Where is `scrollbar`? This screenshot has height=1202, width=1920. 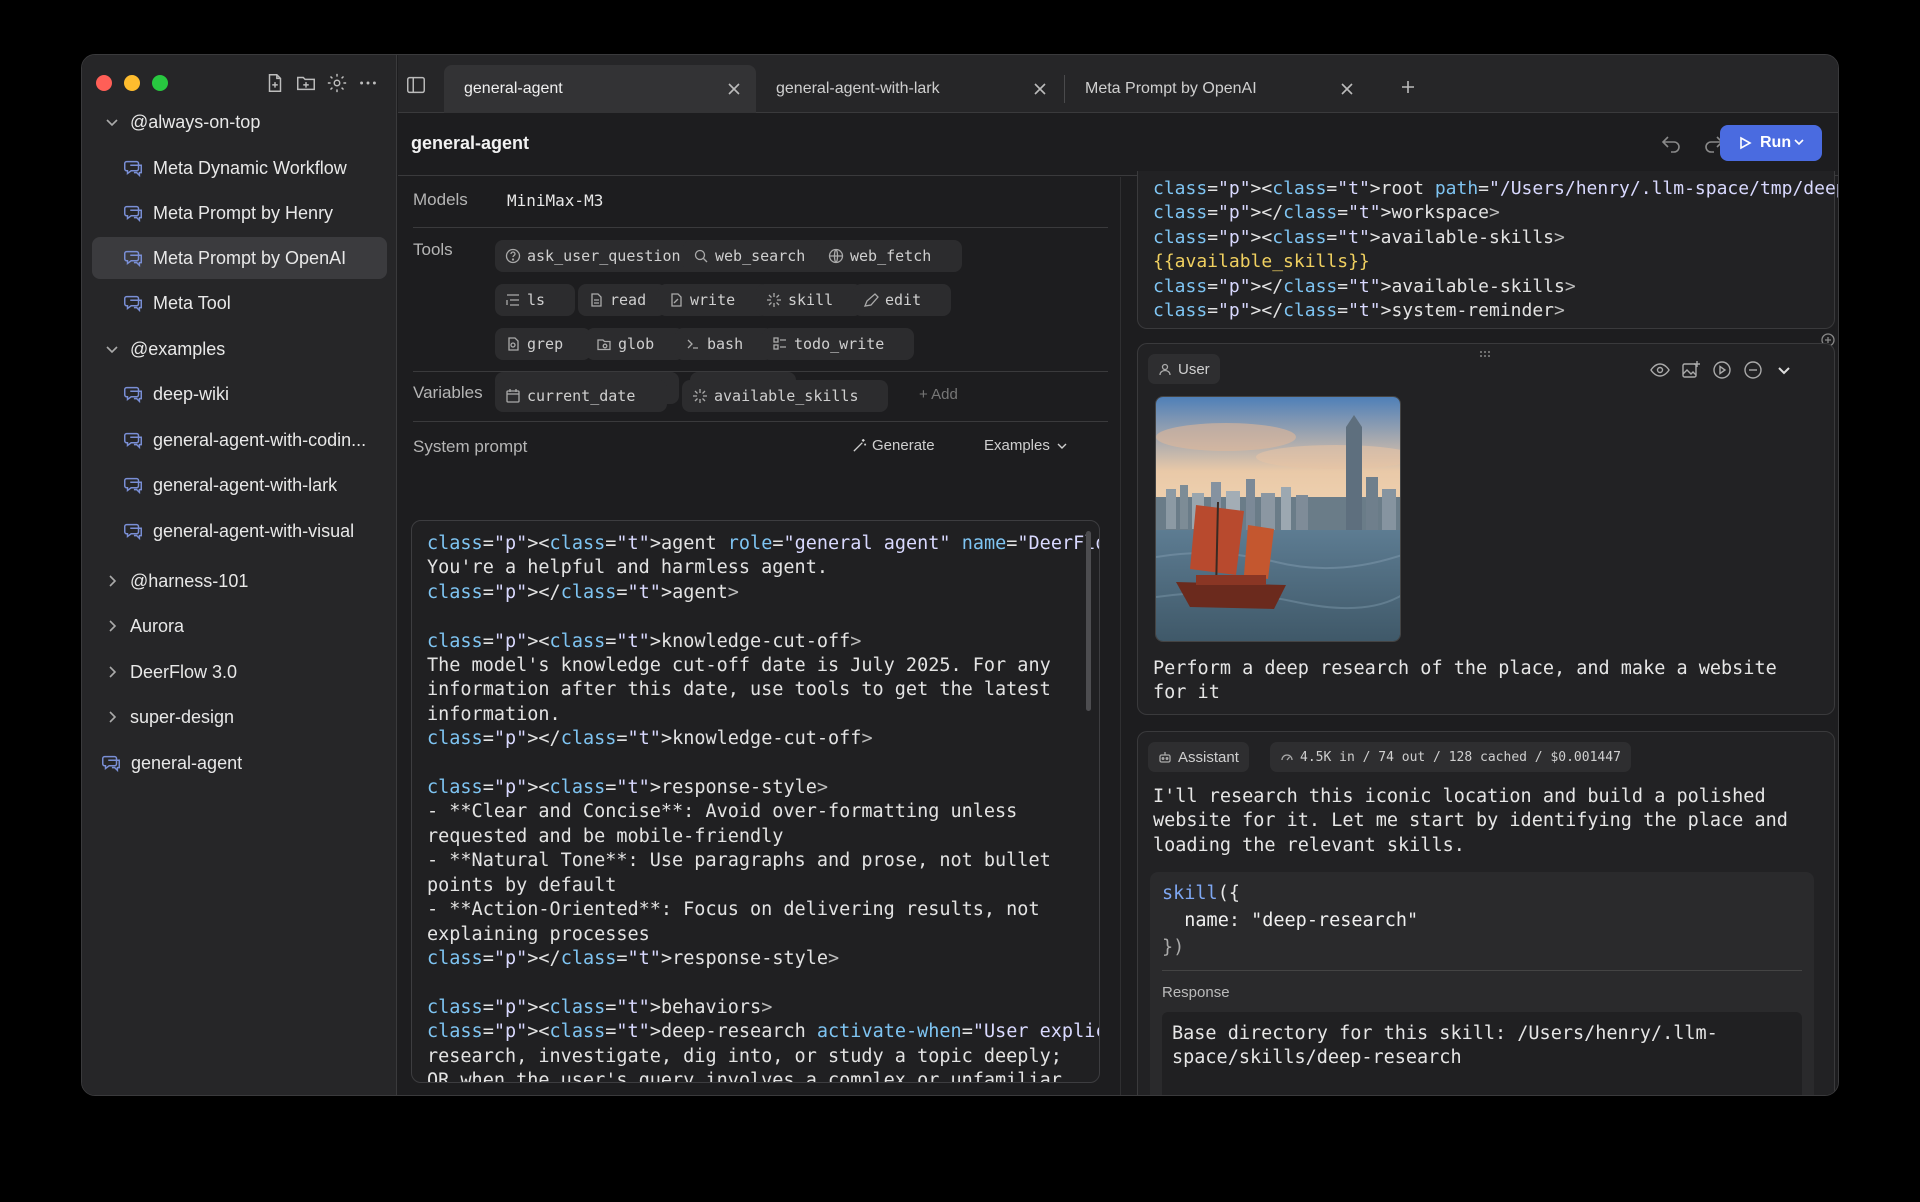
scrollbar is located at coordinates (1088, 621).